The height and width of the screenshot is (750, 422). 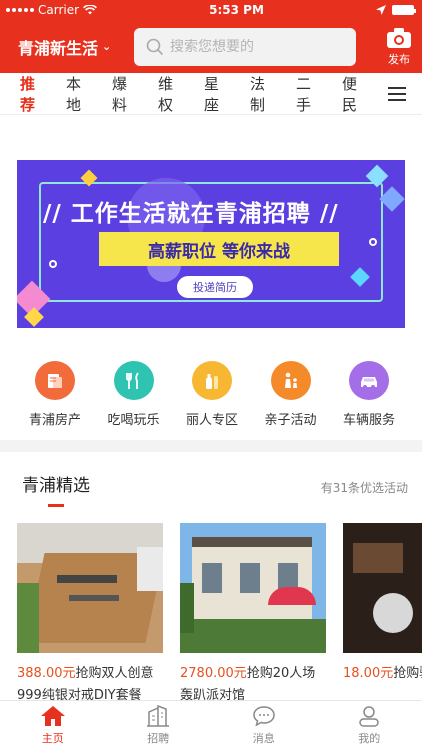 What do you see at coordinates (236, 10) in the screenshot?
I see `status-time: 5:53 PM` at bounding box center [236, 10].